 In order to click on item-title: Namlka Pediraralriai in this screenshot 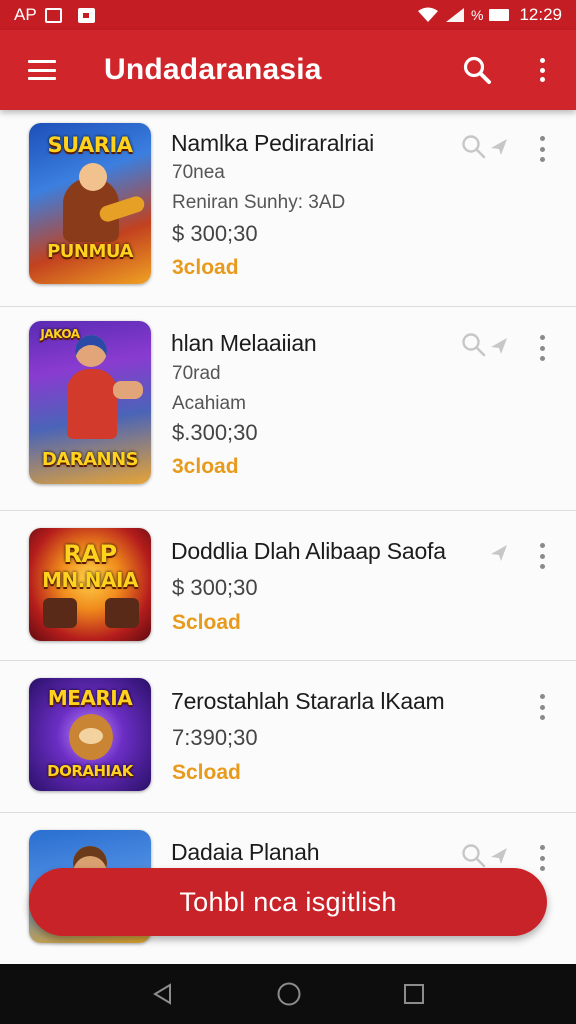, I will do `click(273, 143)`.